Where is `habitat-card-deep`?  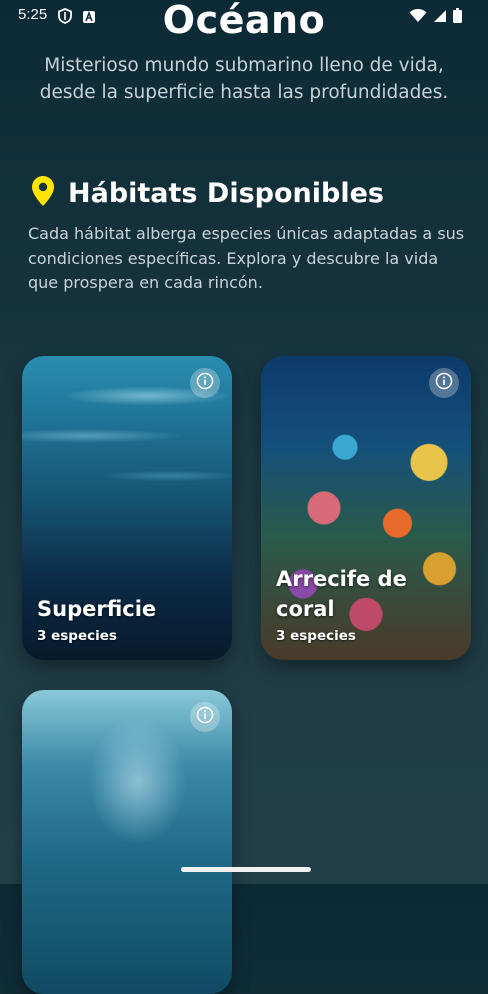
habitat-card-deep is located at coordinates (127, 842).